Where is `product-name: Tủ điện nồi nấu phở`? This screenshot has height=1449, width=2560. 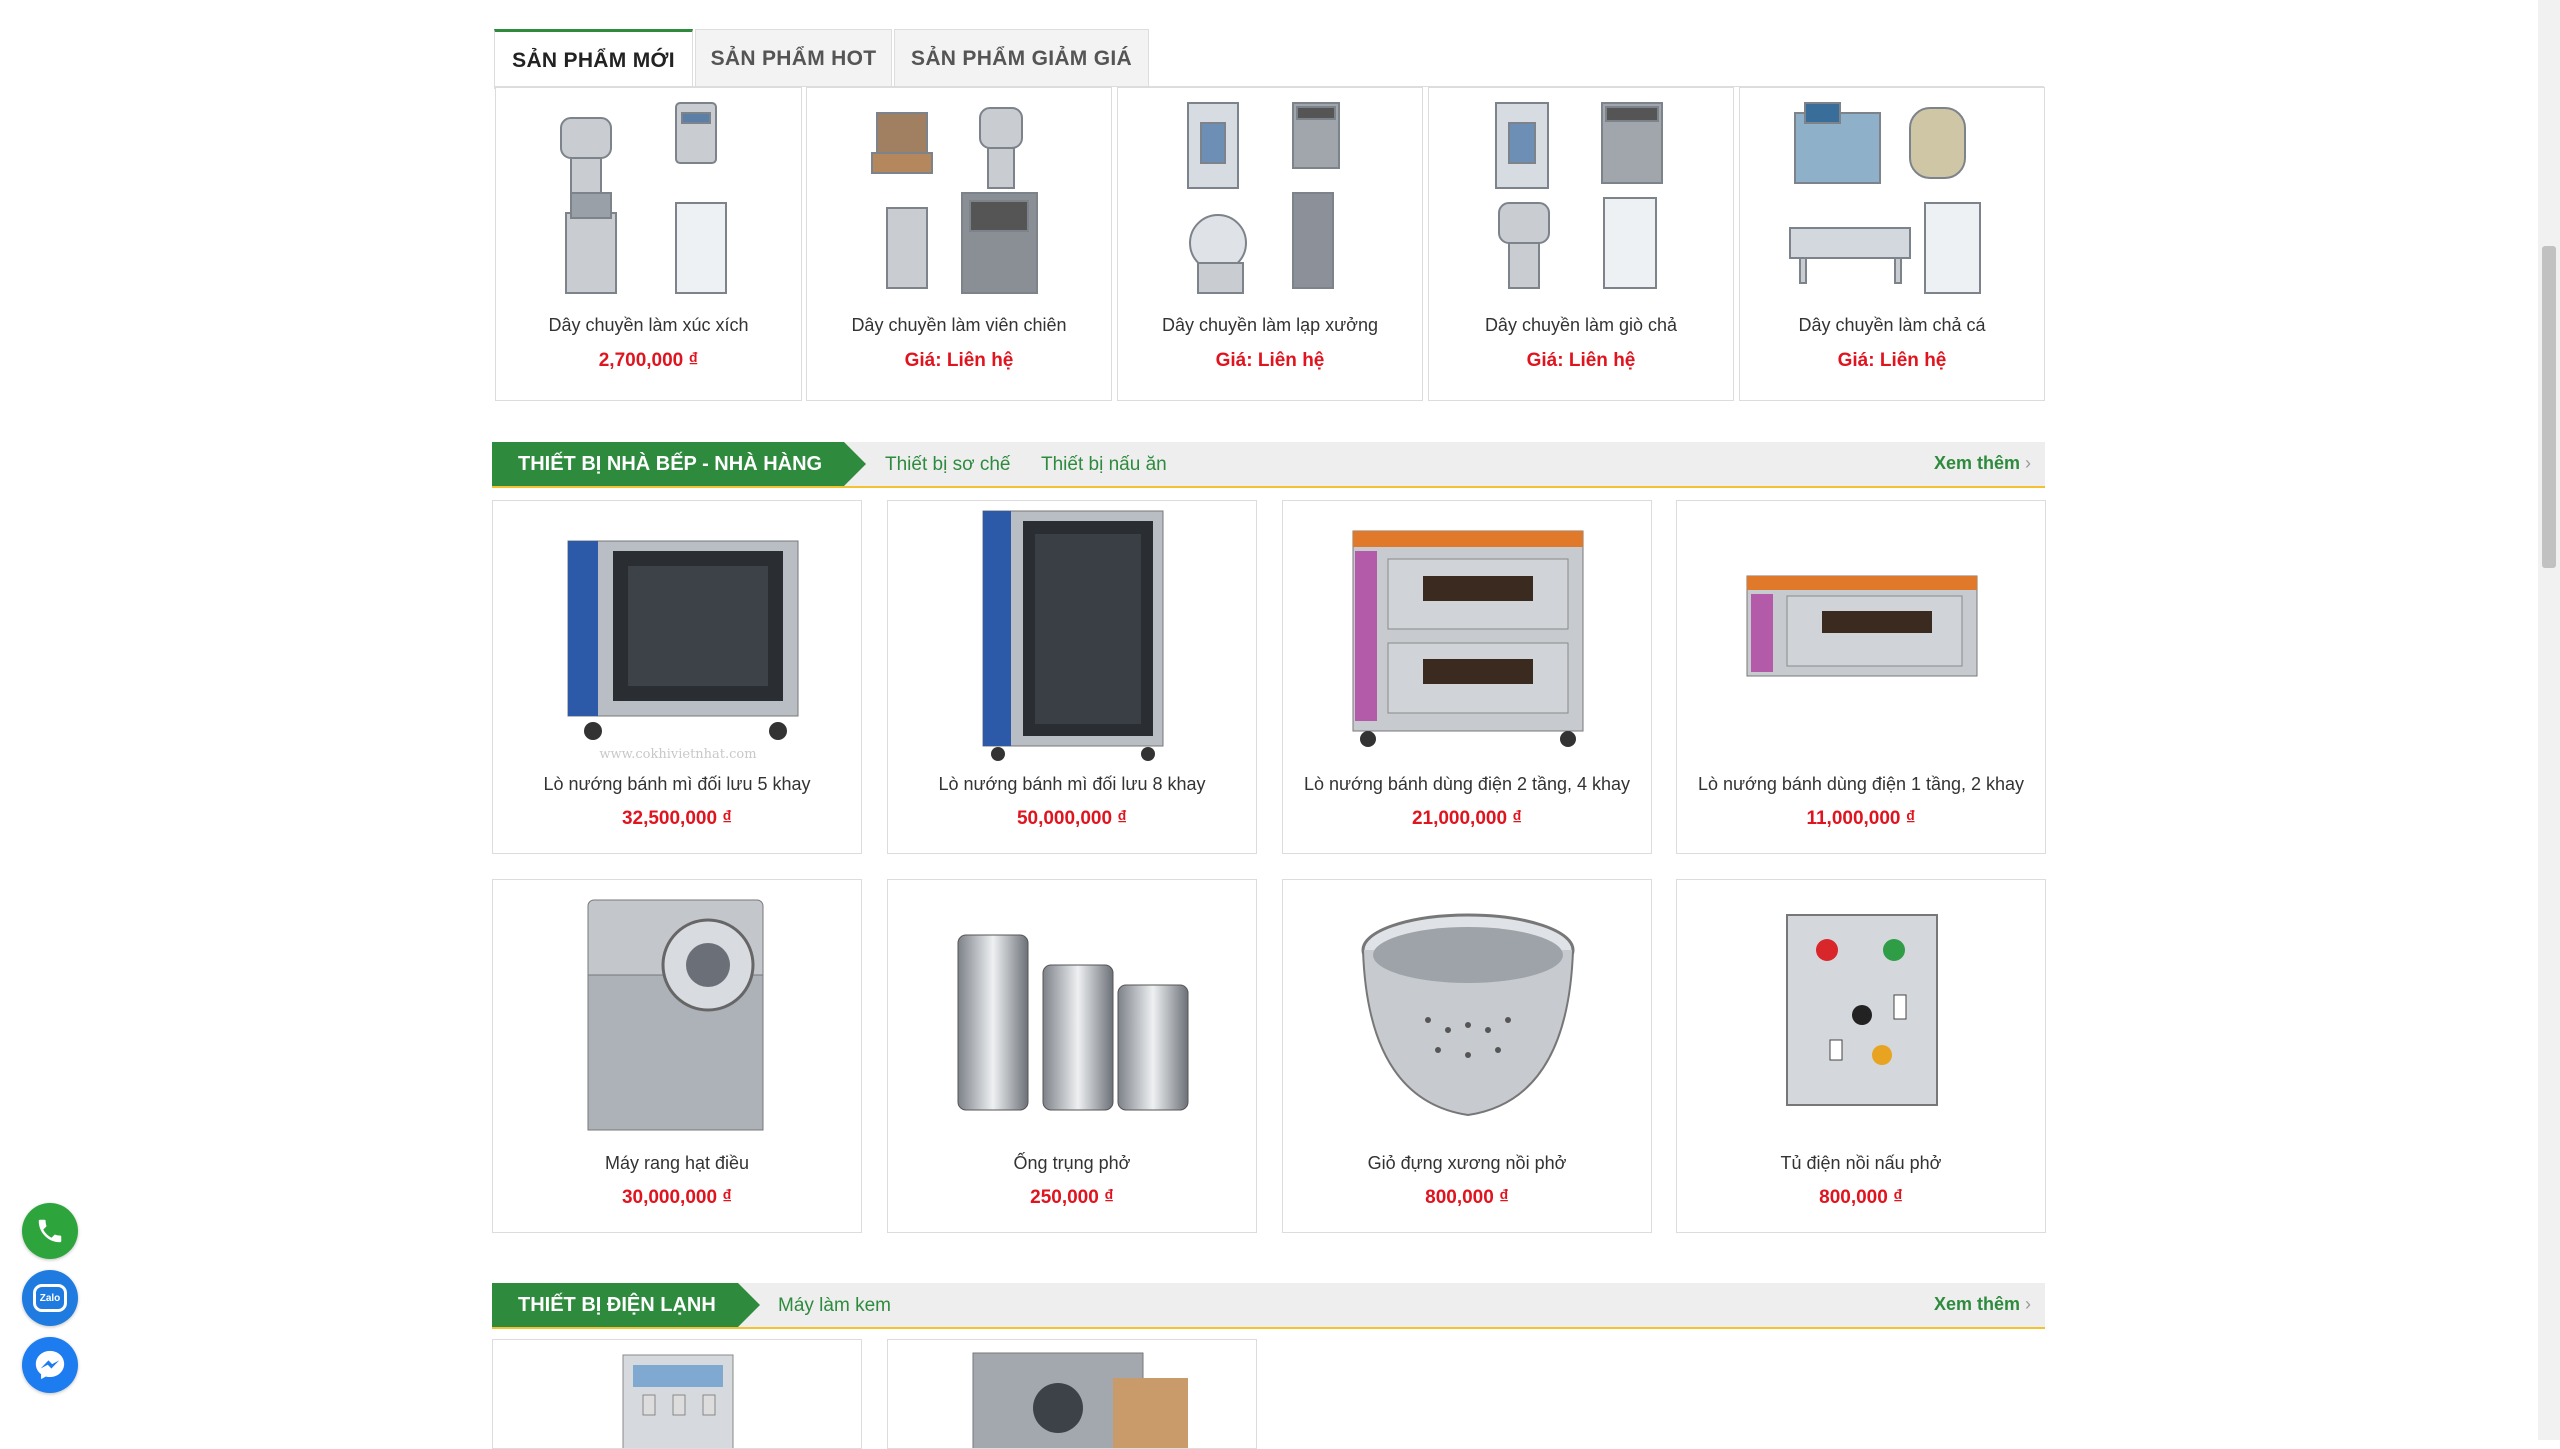
product-name: Tủ điện nồi nấu phở is located at coordinates (1861, 1163).